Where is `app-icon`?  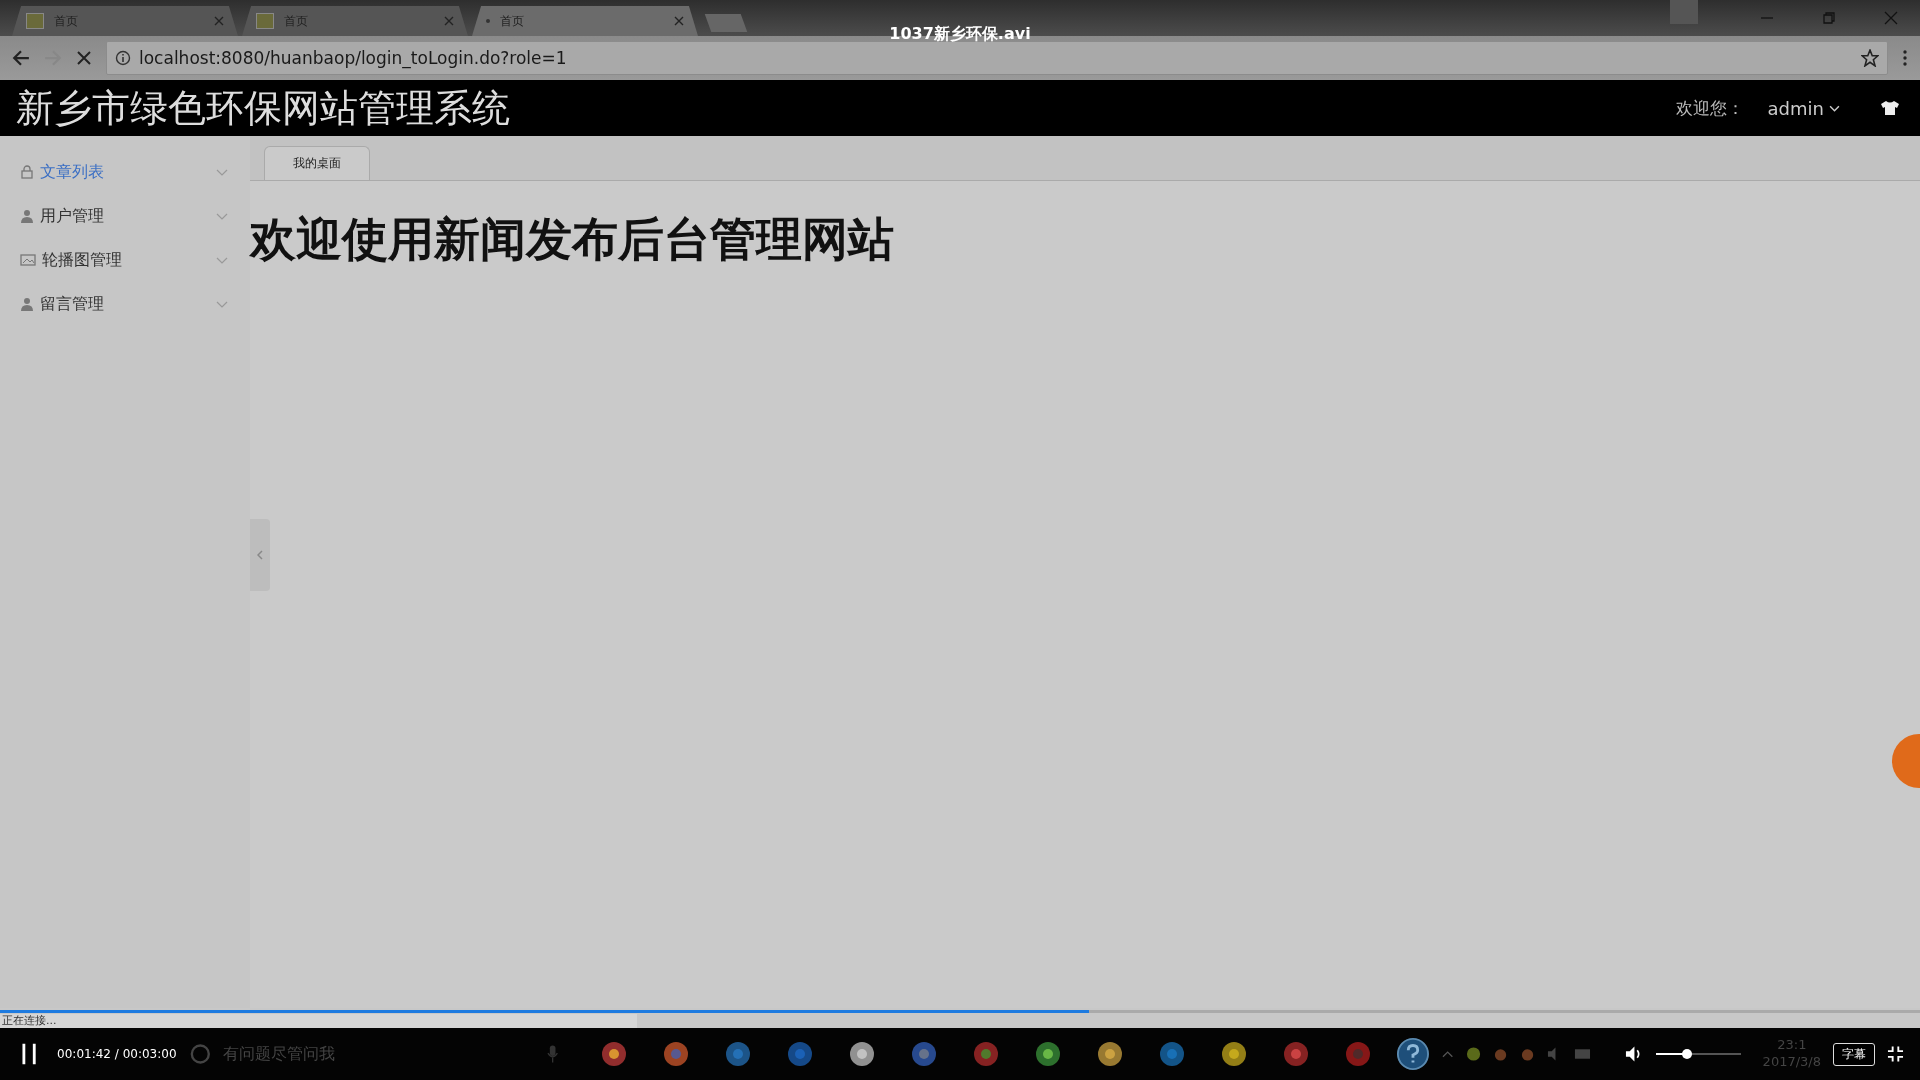 app-icon is located at coordinates (738, 1054).